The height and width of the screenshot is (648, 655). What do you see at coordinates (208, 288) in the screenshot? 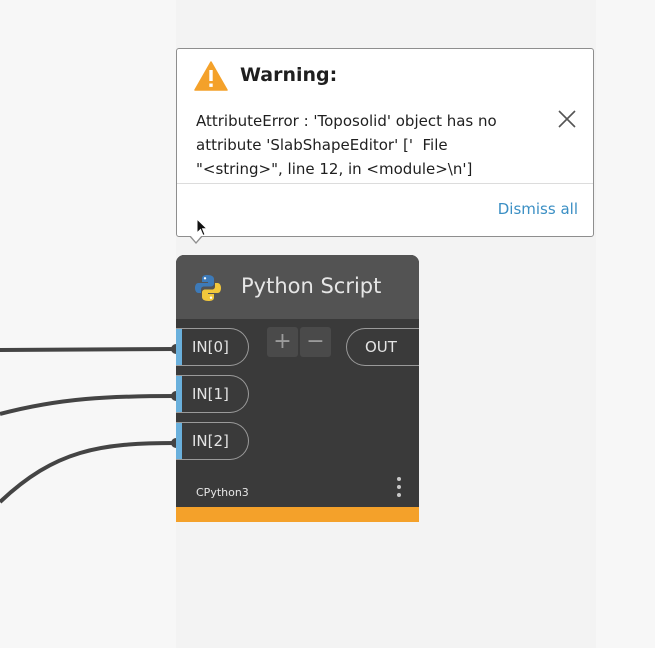
I see `python-logo-icon` at bounding box center [208, 288].